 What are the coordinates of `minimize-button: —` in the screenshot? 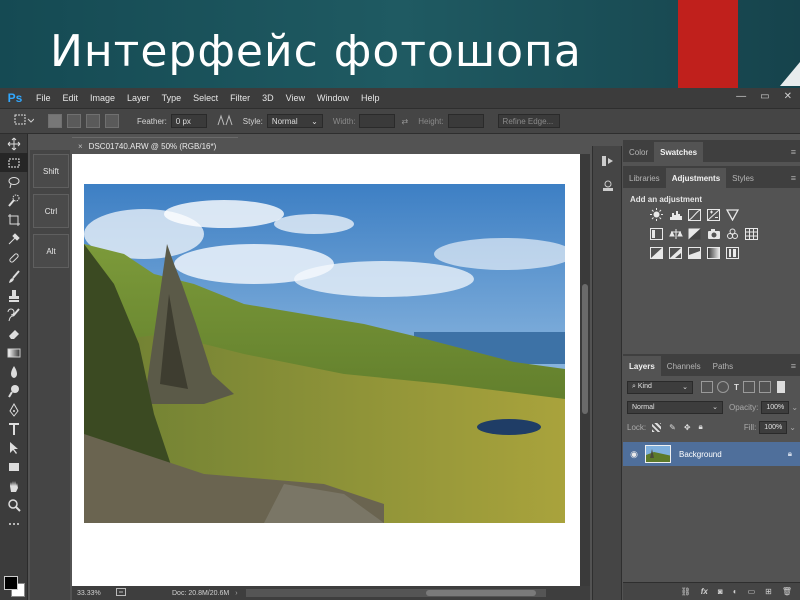 It's located at (741, 96).